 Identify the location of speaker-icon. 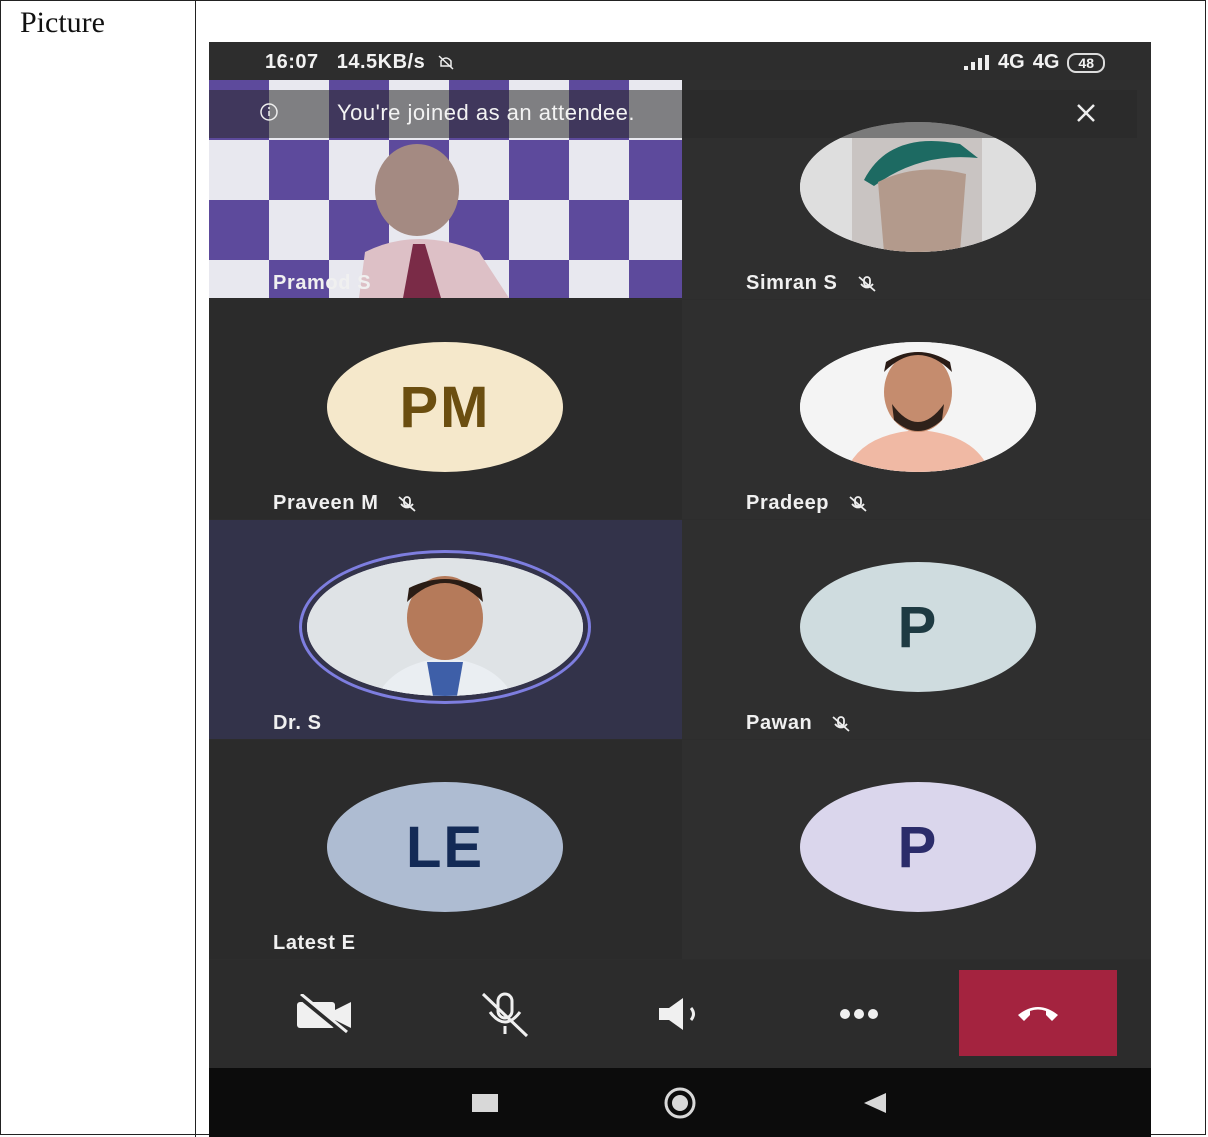
(677, 1014).